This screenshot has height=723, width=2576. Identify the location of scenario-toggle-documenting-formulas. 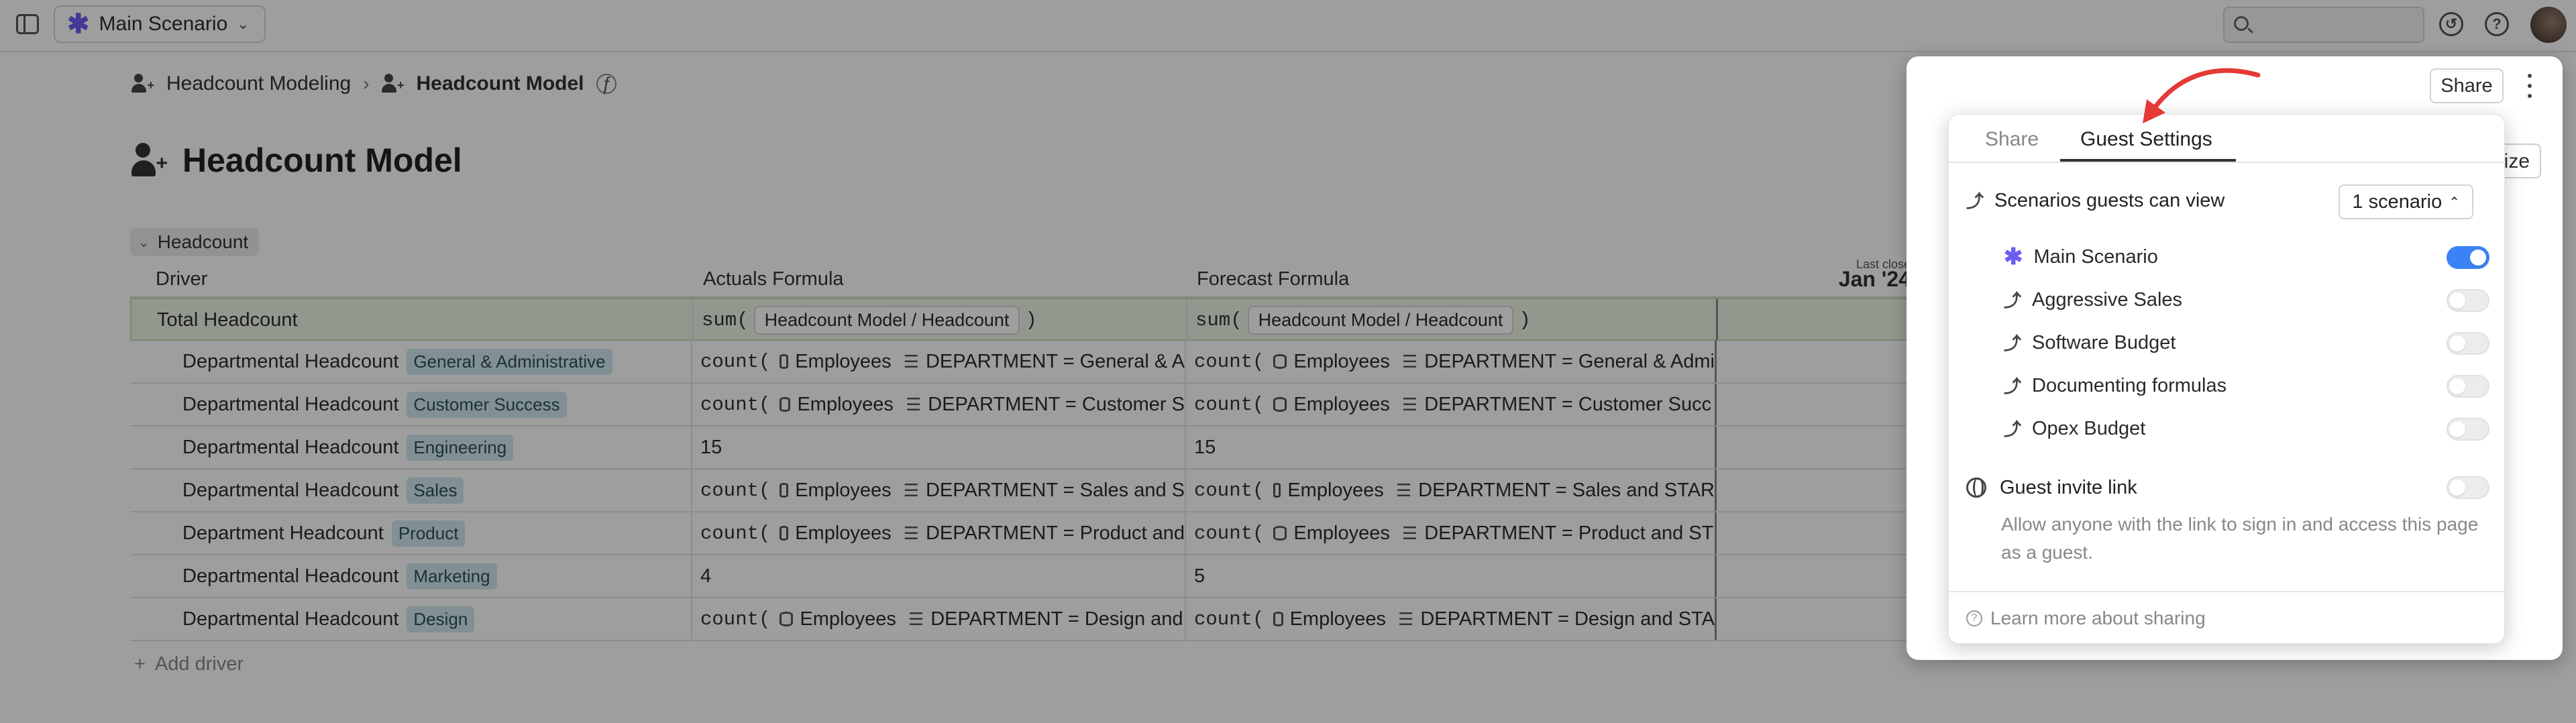
(2468, 386).